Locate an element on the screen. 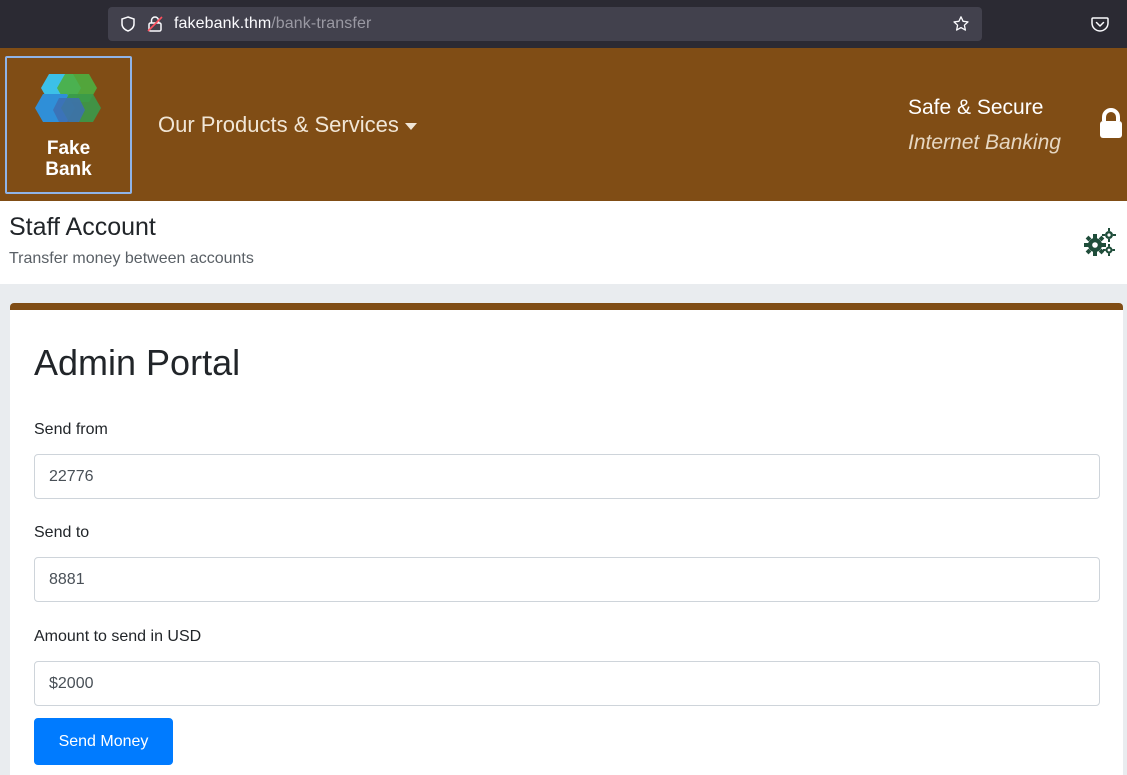  send-to-label: Send to is located at coordinates (62, 532).